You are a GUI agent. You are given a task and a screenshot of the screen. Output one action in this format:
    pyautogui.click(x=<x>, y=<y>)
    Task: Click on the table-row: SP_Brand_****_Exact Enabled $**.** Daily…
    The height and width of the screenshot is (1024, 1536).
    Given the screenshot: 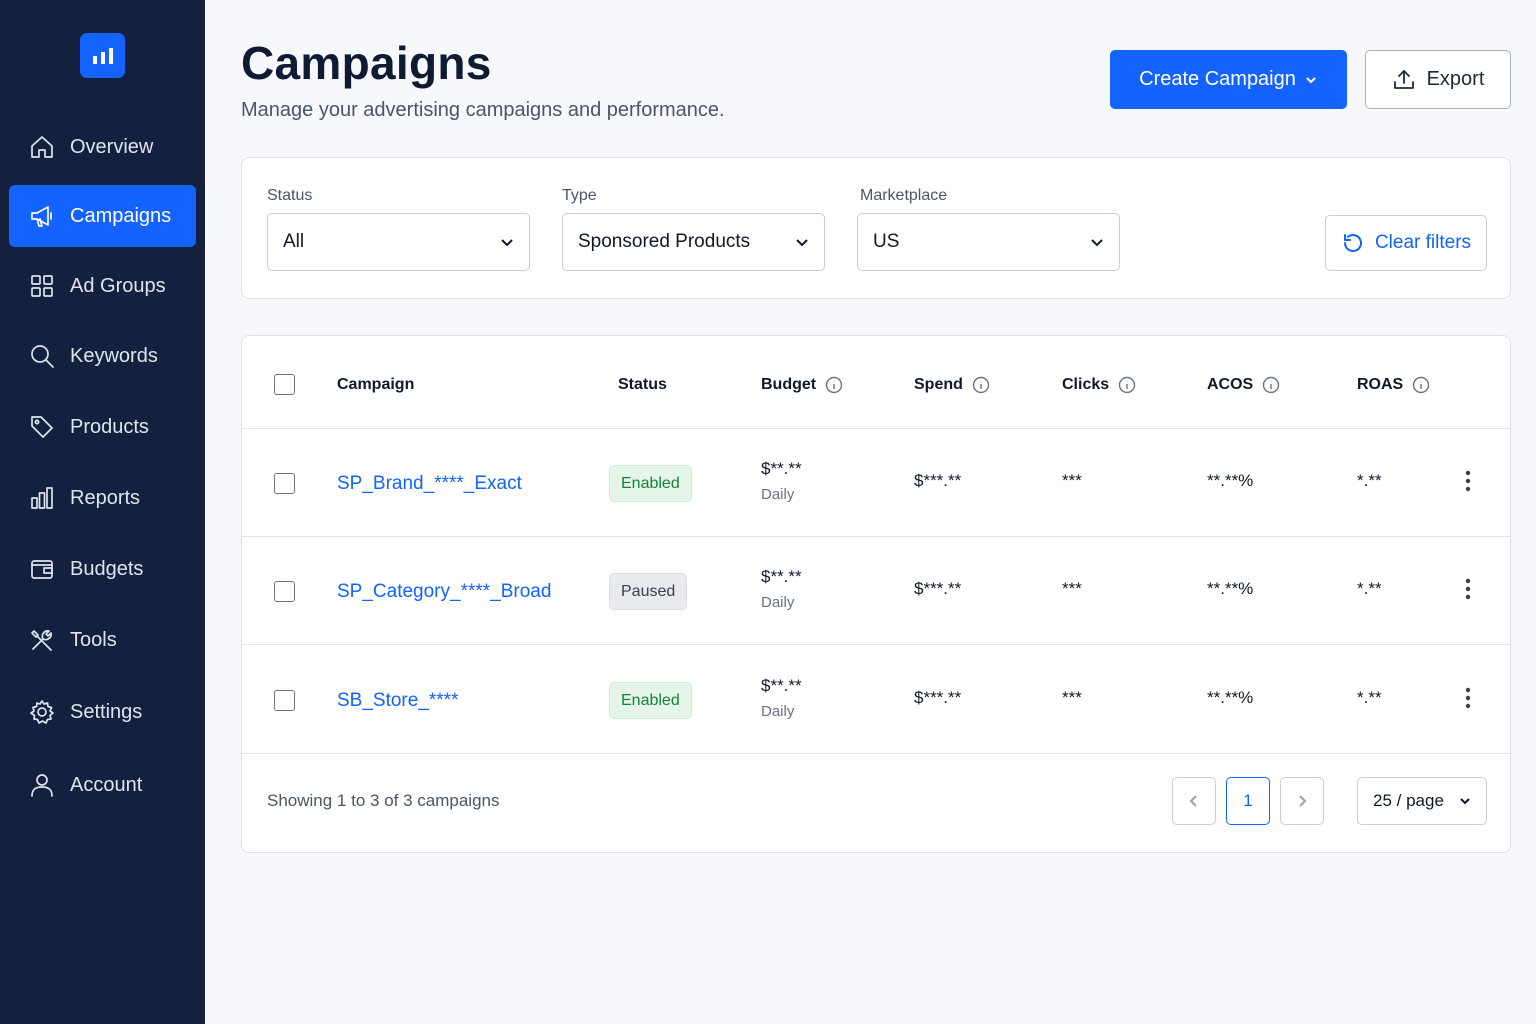 What is the action you would take?
    pyautogui.click(x=876, y=483)
    